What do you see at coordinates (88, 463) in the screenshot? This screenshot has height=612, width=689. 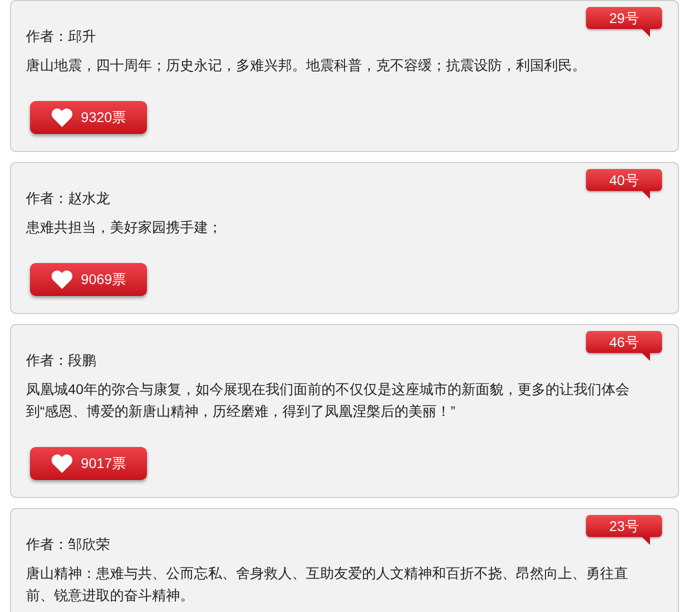 I see `vote-button: 9017票` at bounding box center [88, 463].